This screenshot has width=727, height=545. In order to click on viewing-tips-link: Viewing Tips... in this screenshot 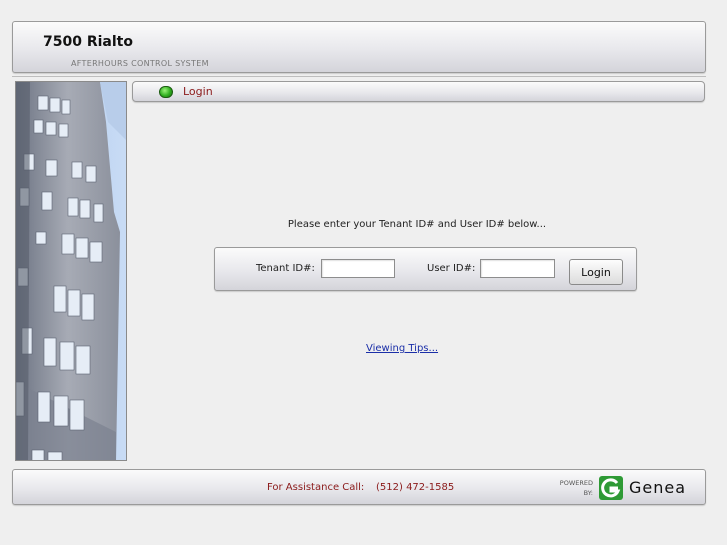, I will do `click(402, 348)`.